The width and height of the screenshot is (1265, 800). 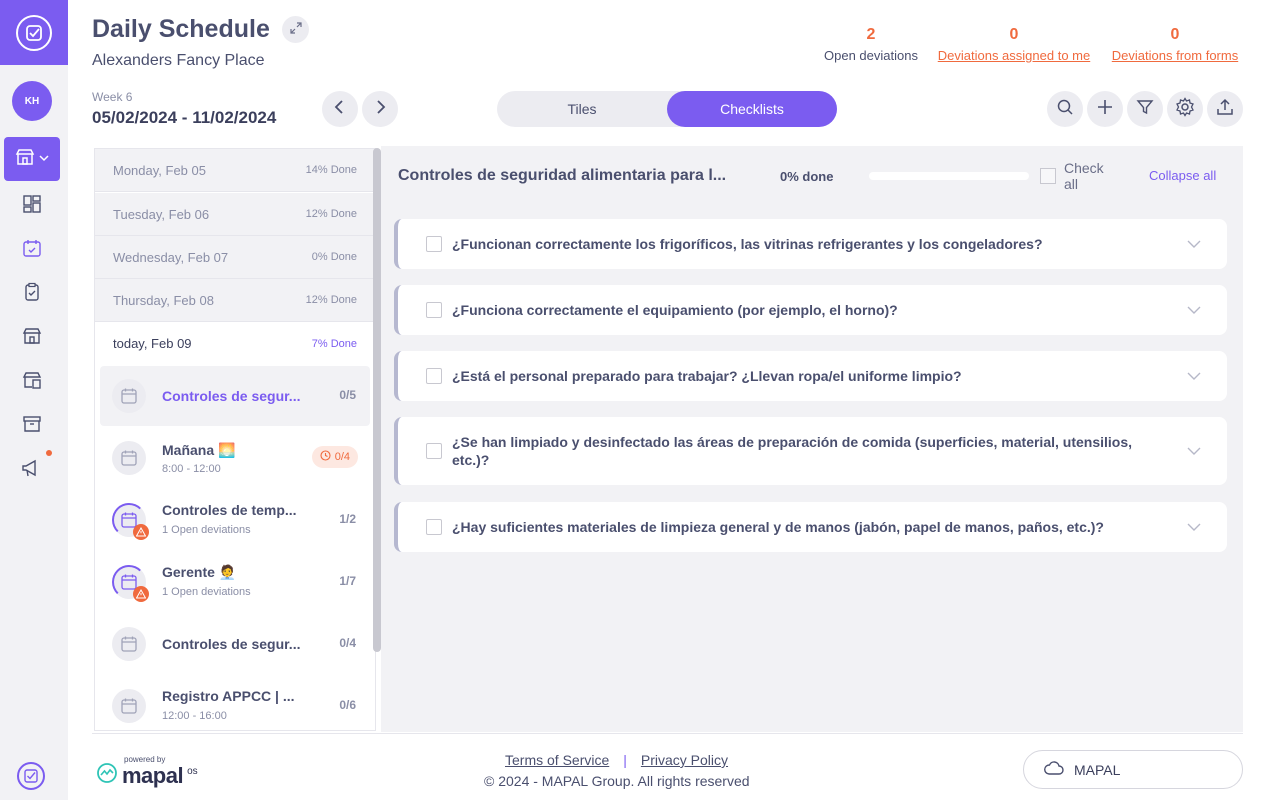 I want to click on calendar-check-icon, so click(x=32, y=248).